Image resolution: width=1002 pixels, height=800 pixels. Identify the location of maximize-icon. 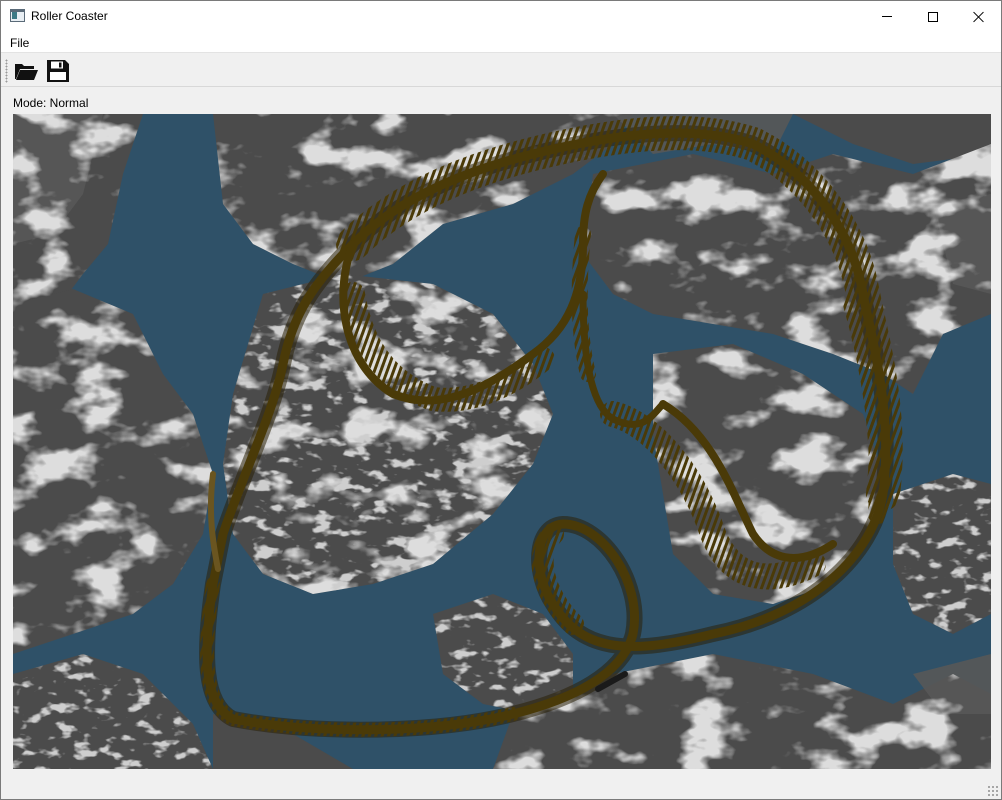
(933, 16).